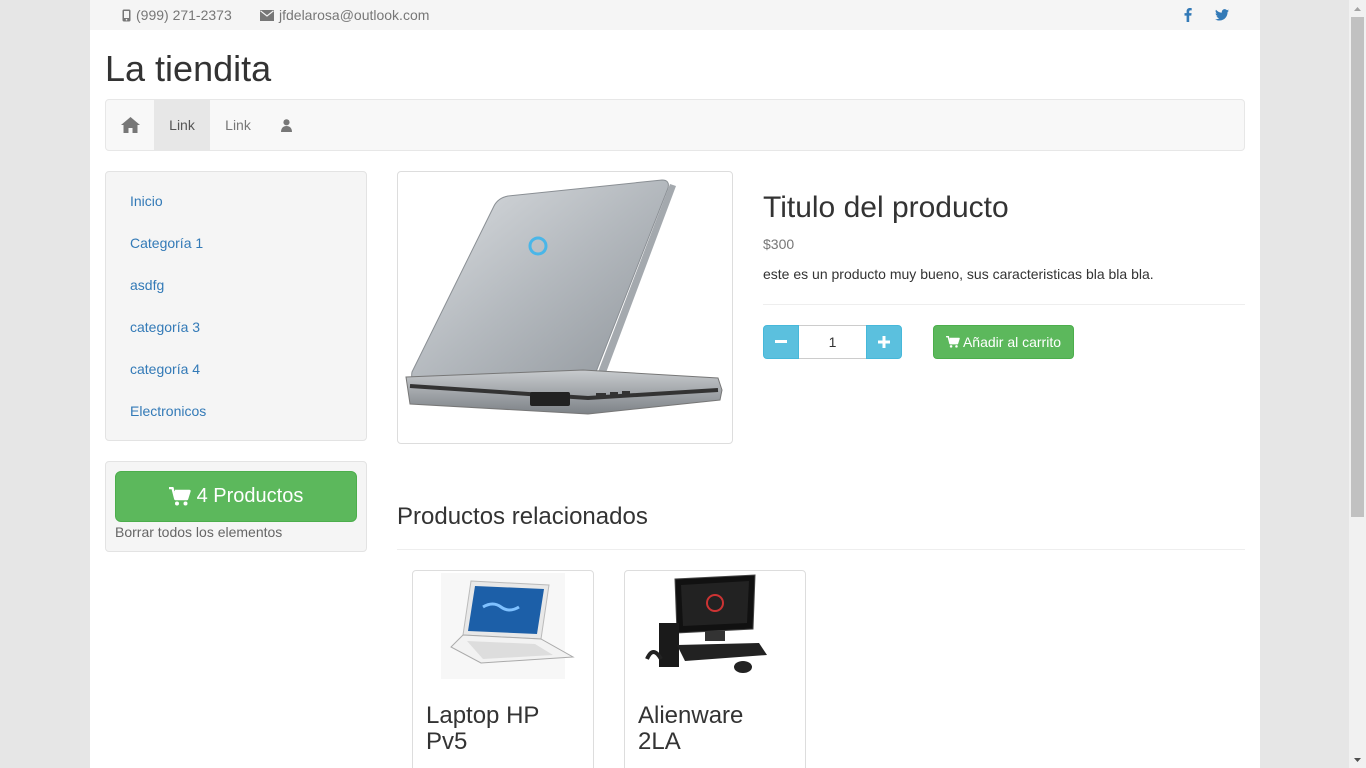  What do you see at coordinates (779, 244) in the screenshot?
I see `product-price: $300` at bounding box center [779, 244].